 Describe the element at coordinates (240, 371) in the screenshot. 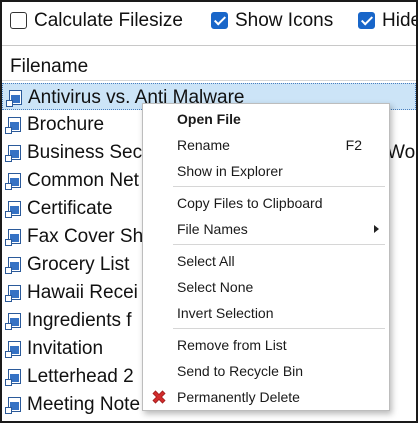

I see `menu-item-label: Send to Recycle Bin` at that location.